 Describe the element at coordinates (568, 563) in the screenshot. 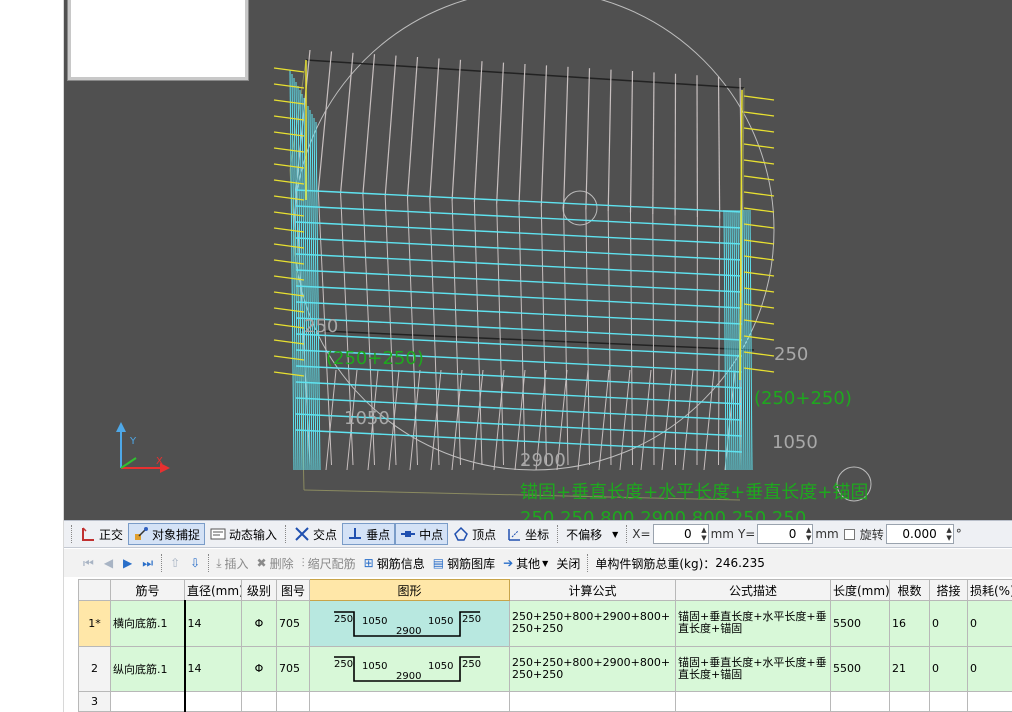

I see `close-button: 关闭` at that location.